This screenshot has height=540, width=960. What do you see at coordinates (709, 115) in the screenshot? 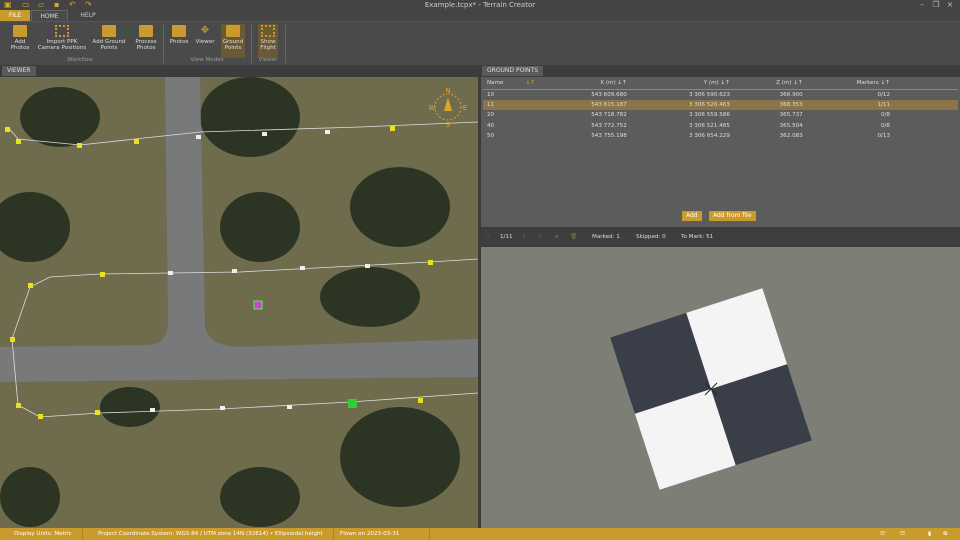
I see `table-cell: 3 306 559.586` at bounding box center [709, 115].